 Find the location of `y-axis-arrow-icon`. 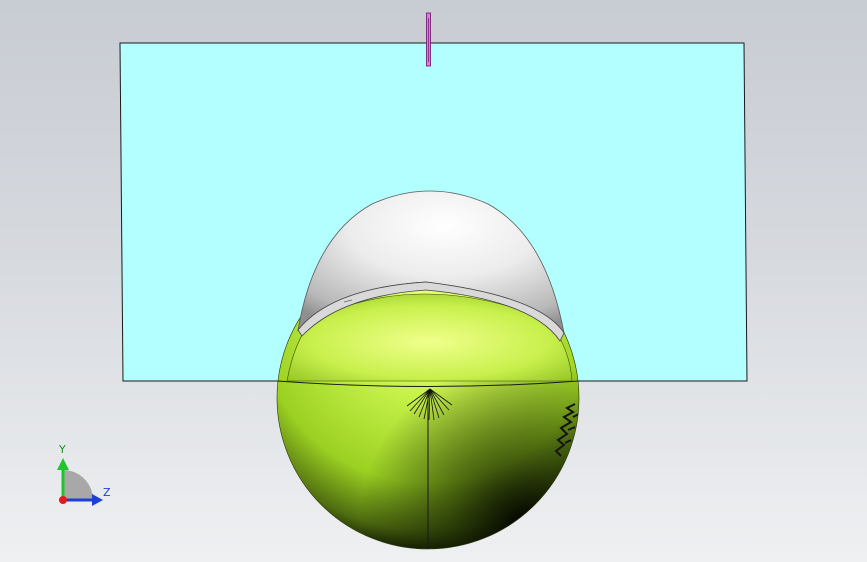

y-axis-arrow-icon is located at coordinates (63, 464).